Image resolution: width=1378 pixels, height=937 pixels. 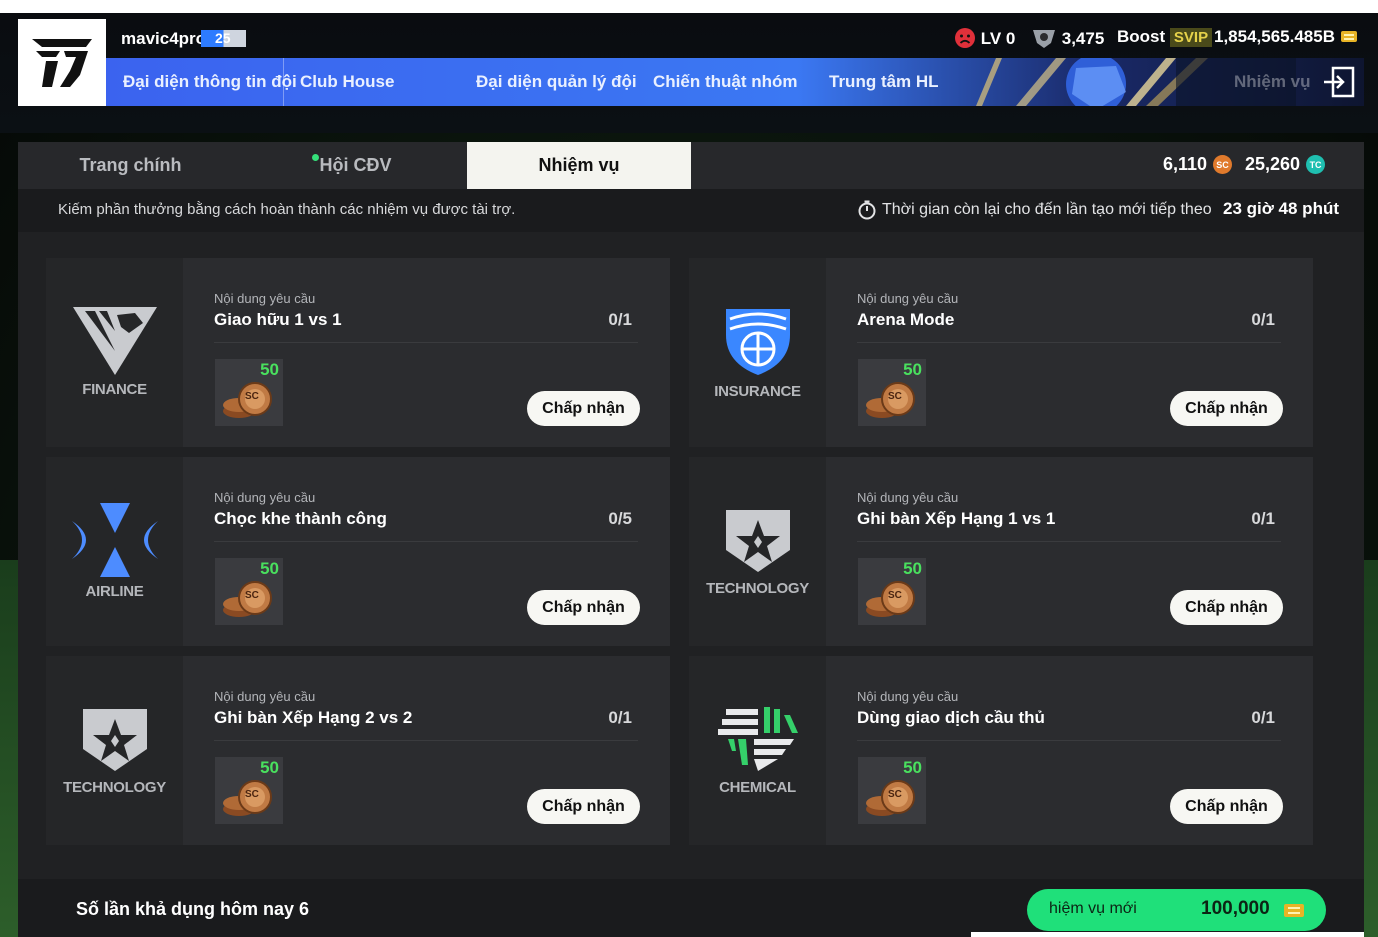 I want to click on nav-team-info: Đại diện thông tin đội, so click(x=210, y=82).